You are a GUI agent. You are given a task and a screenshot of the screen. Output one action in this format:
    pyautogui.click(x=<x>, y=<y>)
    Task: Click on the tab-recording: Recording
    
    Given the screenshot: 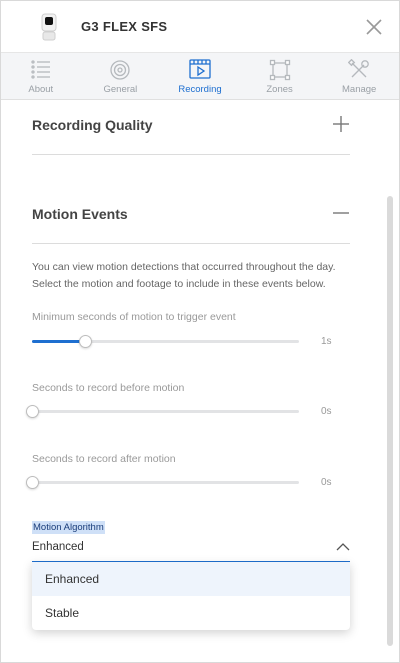 What is the action you would take?
    pyautogui.click(x=200, y=76)
    